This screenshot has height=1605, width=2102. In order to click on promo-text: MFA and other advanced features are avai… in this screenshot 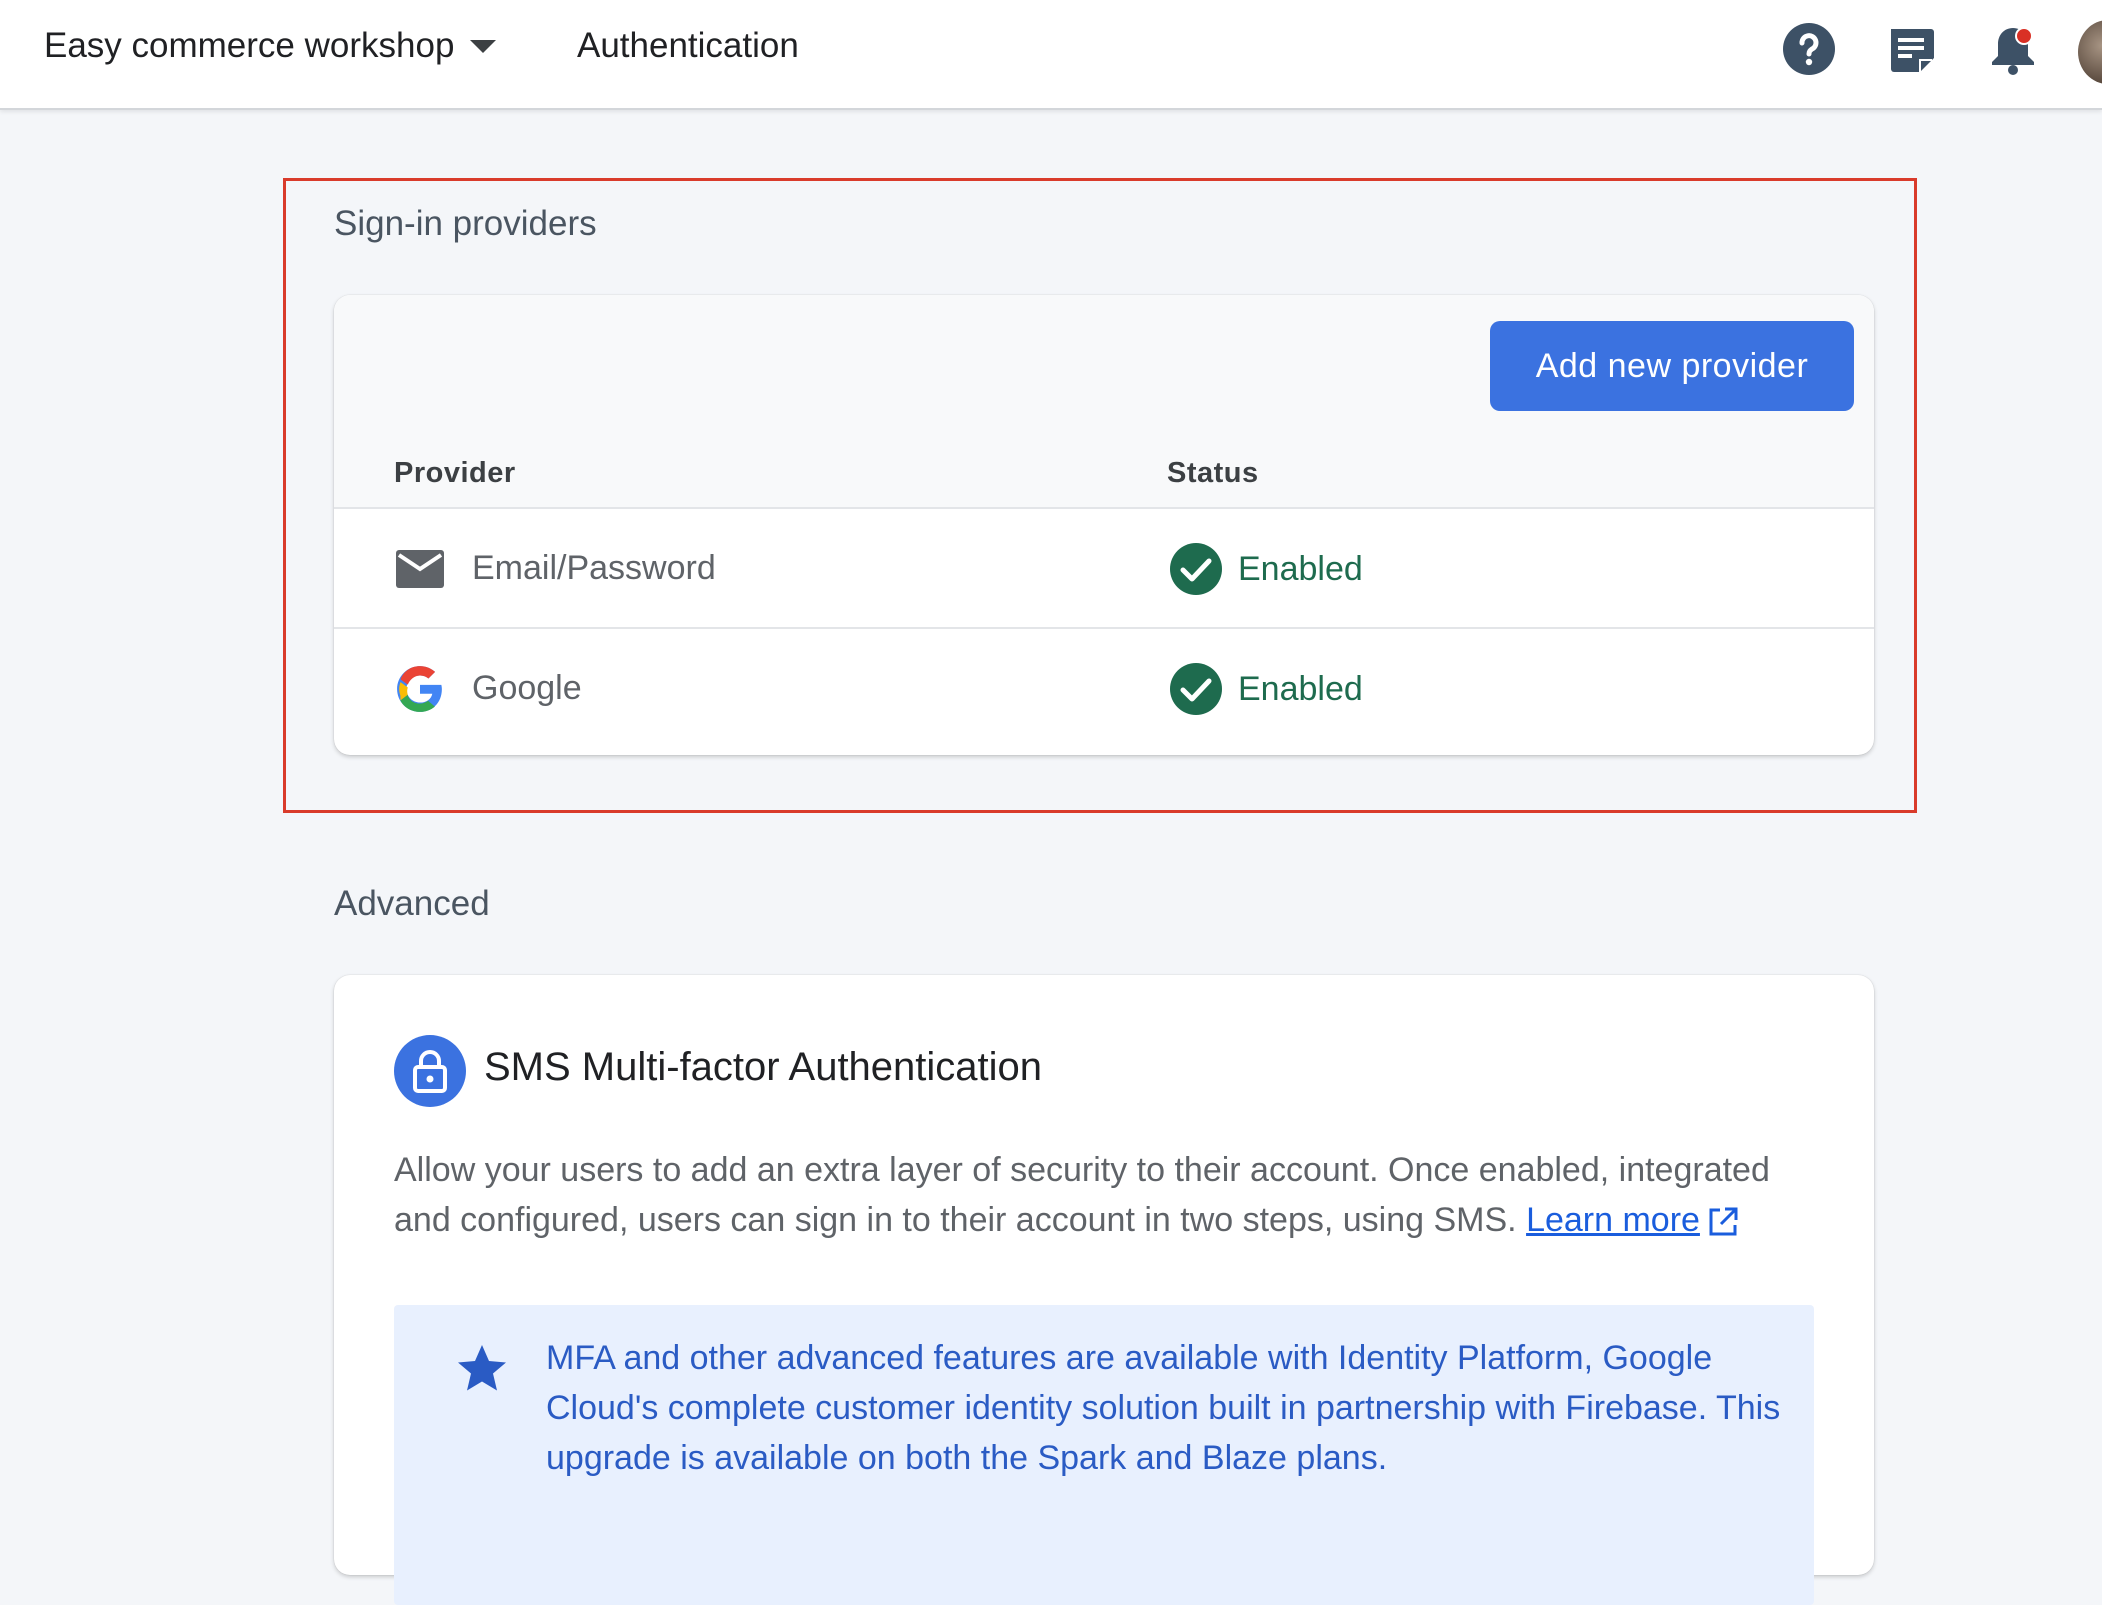, I will do `click(1163, 1408)`.